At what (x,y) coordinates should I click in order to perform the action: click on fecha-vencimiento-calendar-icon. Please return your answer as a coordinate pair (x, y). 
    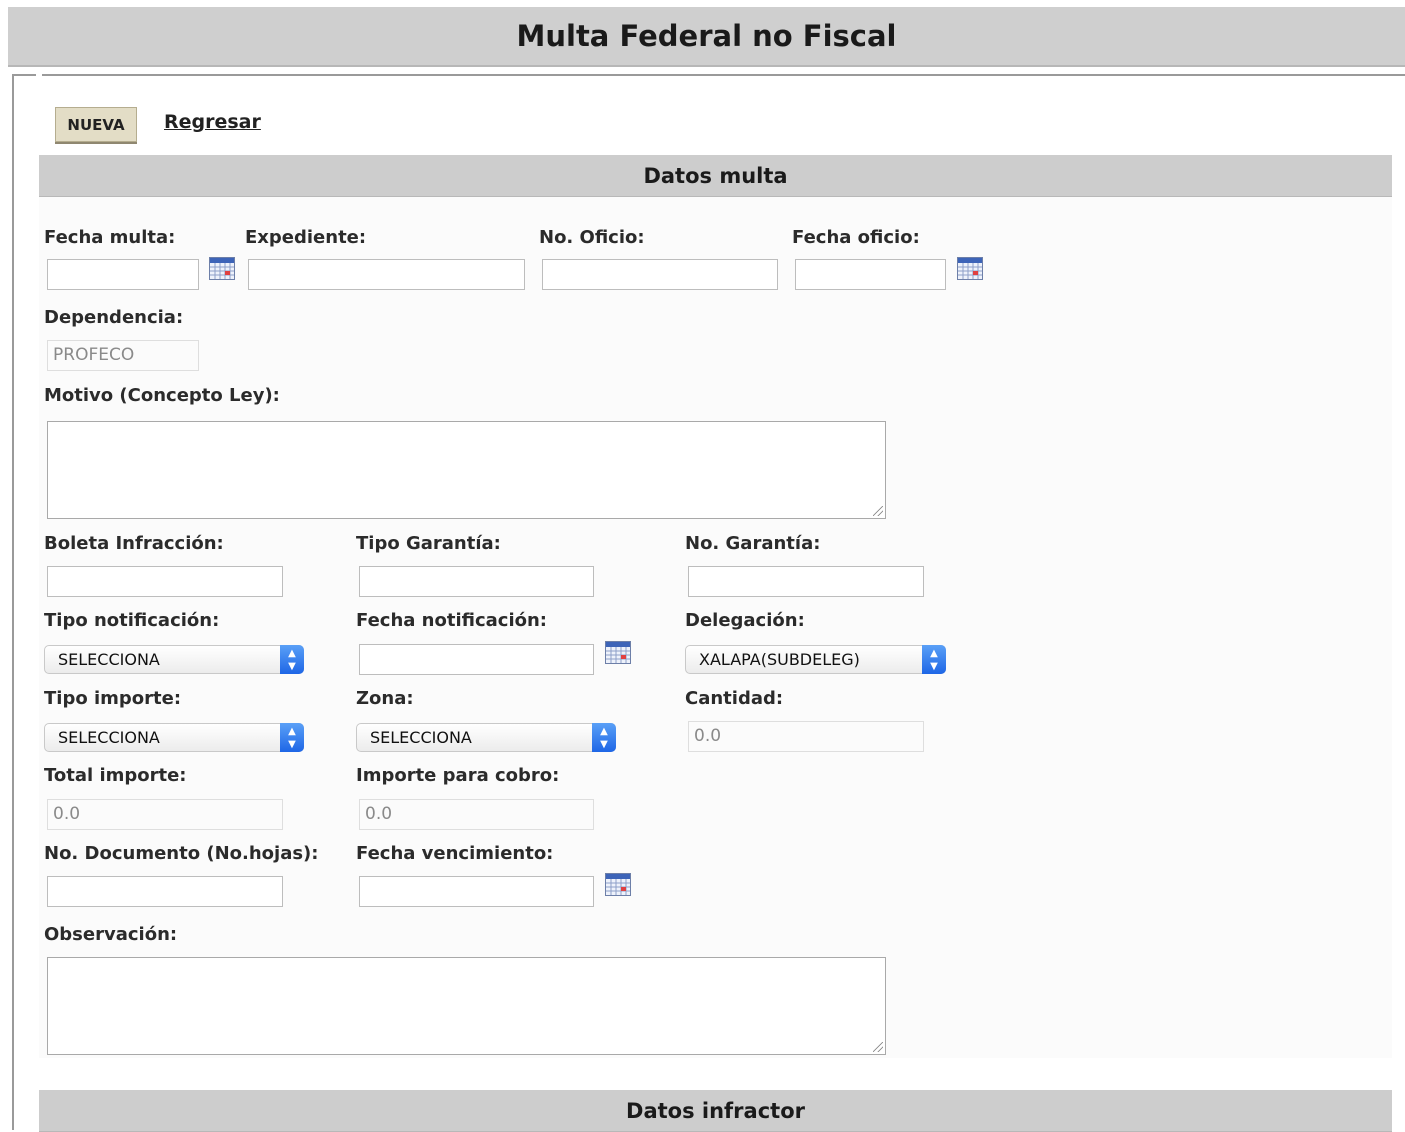
    Looking at the image, I should click on (618, 884).